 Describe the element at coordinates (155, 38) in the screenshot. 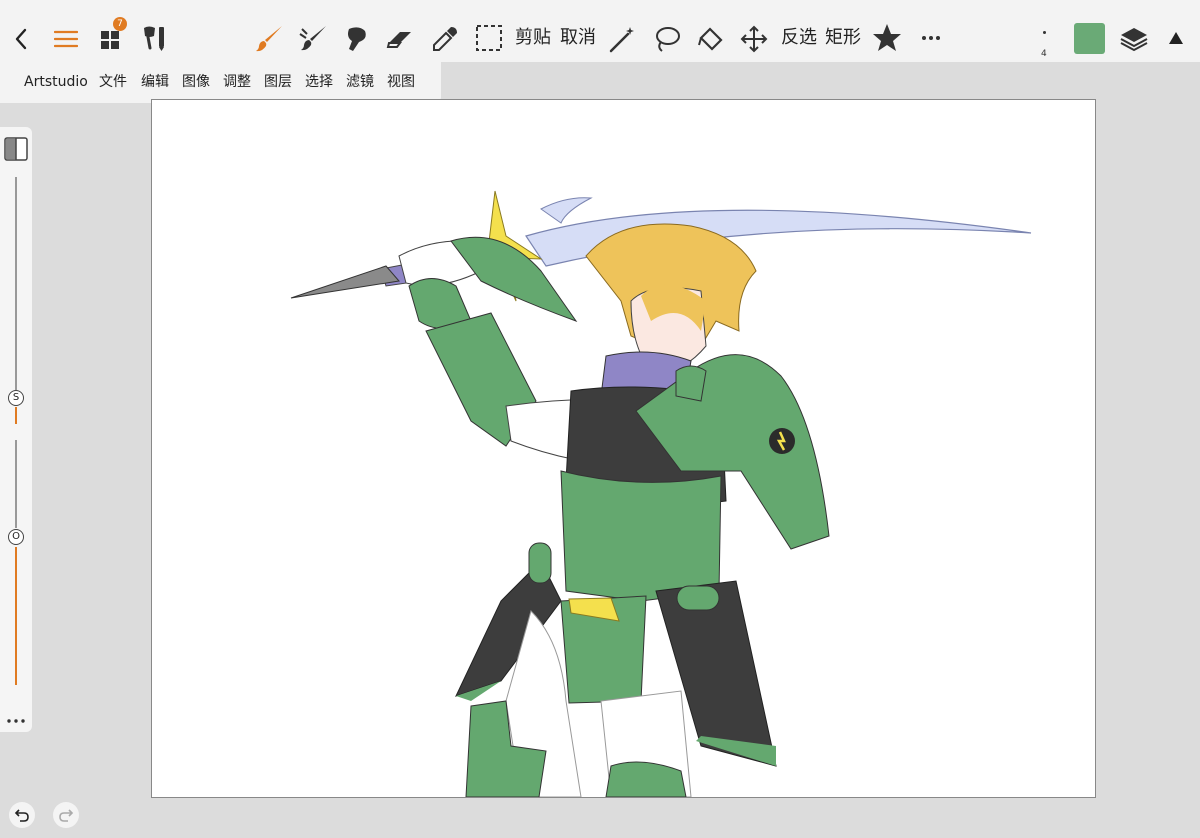

I see `brush-settings-icon` at that location.